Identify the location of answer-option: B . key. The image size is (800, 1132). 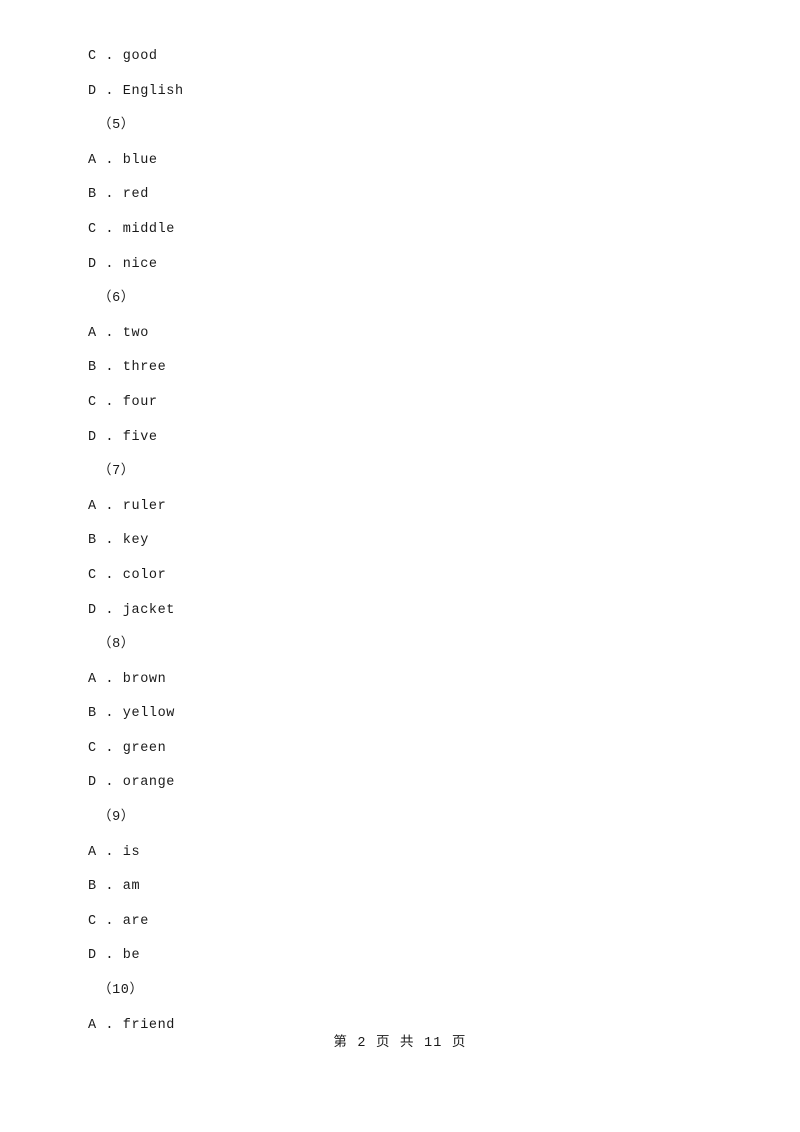
(118, 541).